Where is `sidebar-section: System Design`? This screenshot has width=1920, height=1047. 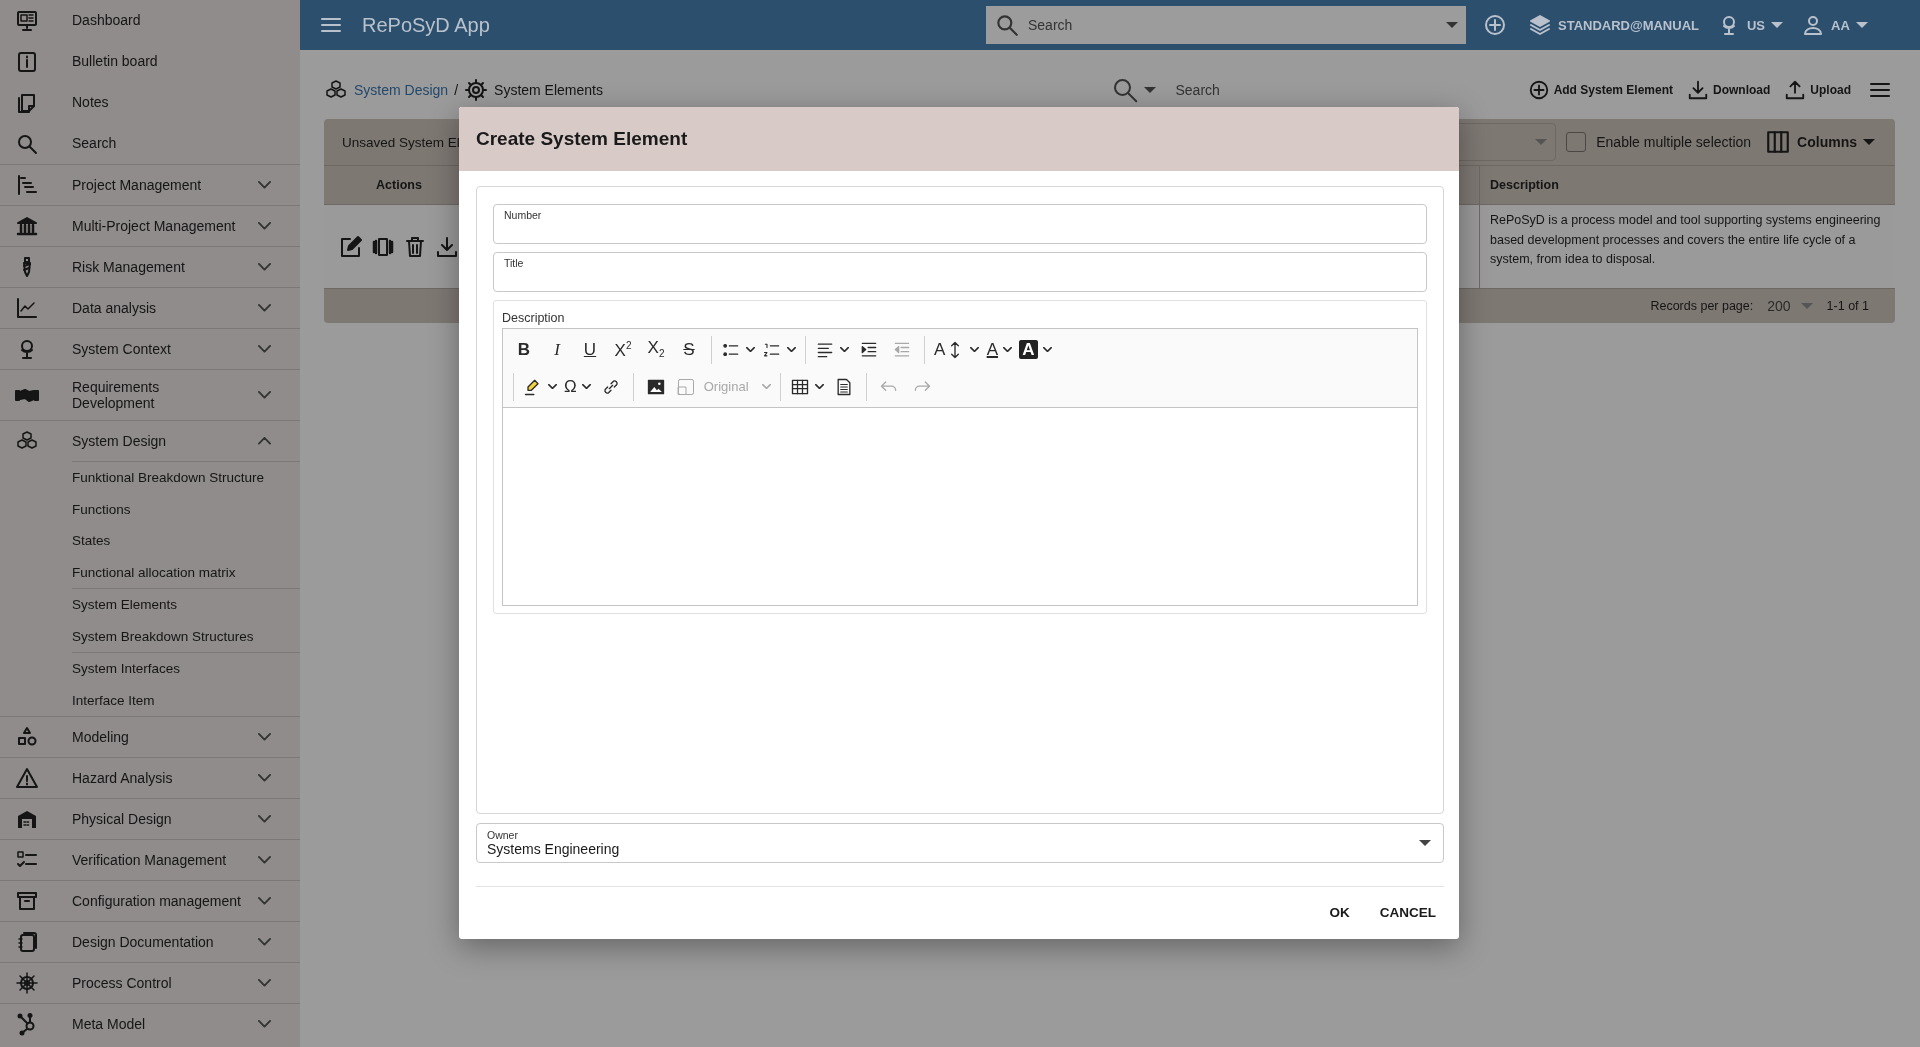 sidebar-section: System Design is located at coordinates (150, 441).